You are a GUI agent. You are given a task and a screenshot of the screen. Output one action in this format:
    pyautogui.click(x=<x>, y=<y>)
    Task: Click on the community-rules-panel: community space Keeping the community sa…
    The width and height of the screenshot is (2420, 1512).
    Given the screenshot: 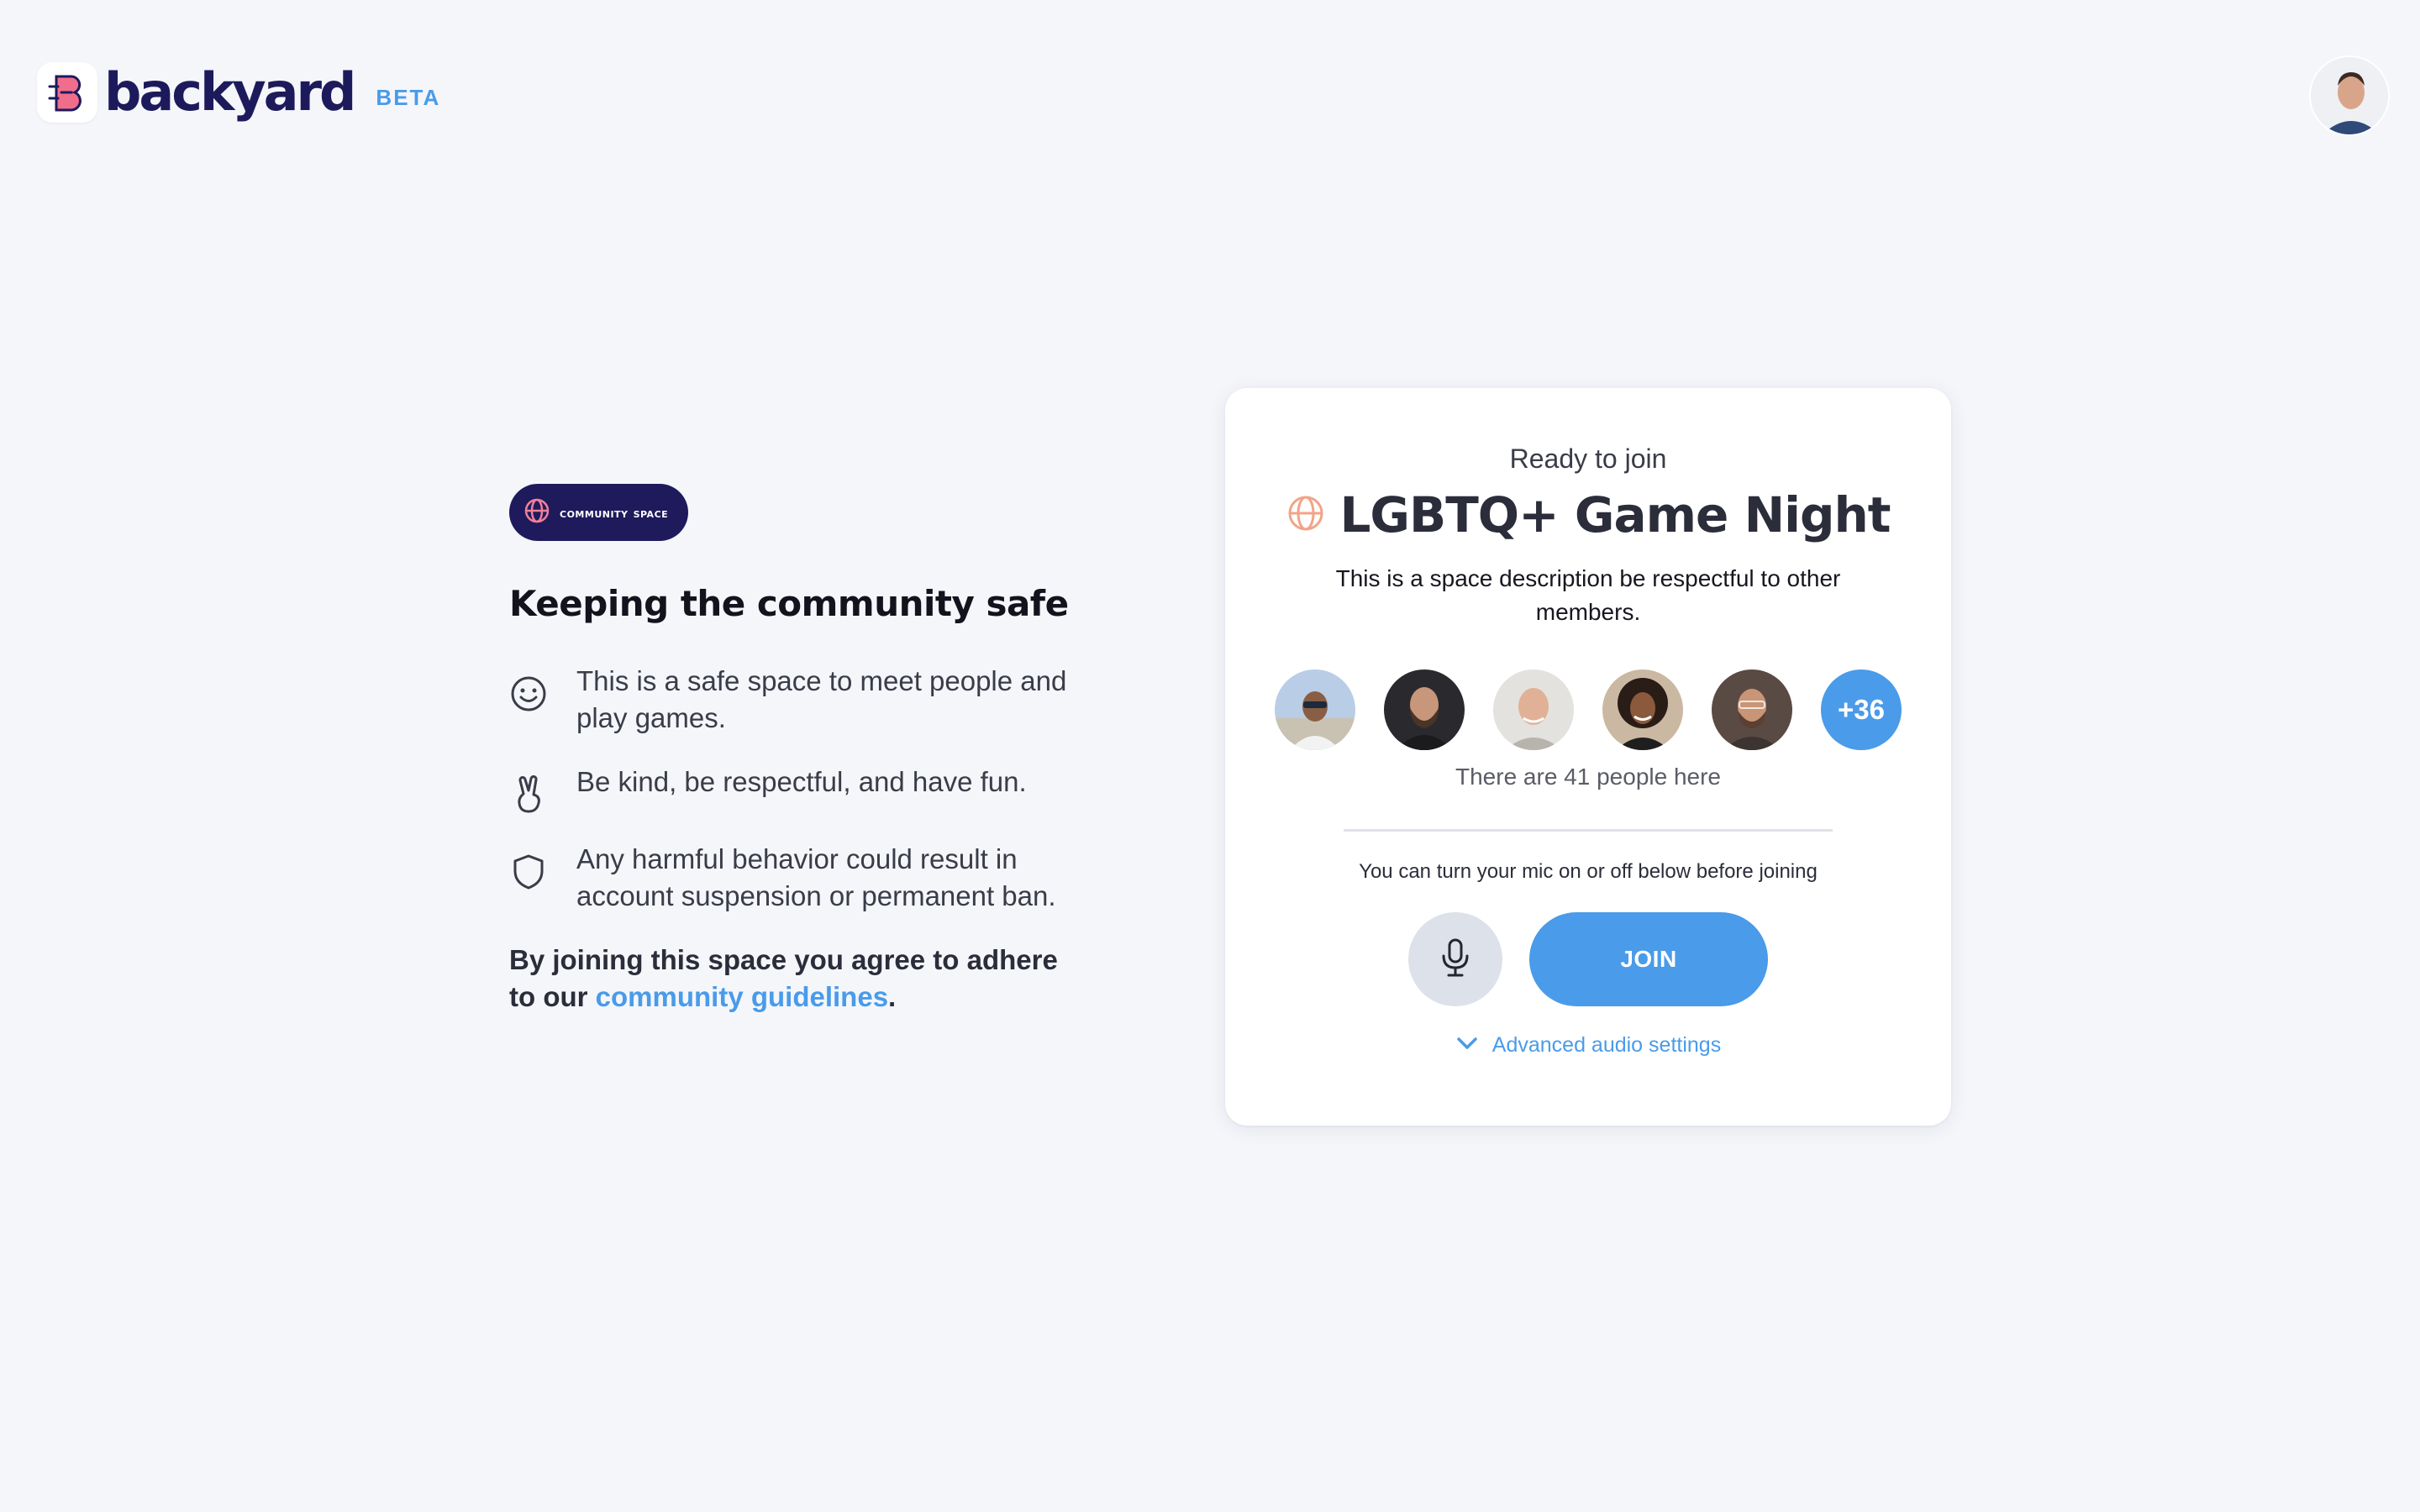 What is the action you would take?
    pyautogui.click(x=811, y=750)
    